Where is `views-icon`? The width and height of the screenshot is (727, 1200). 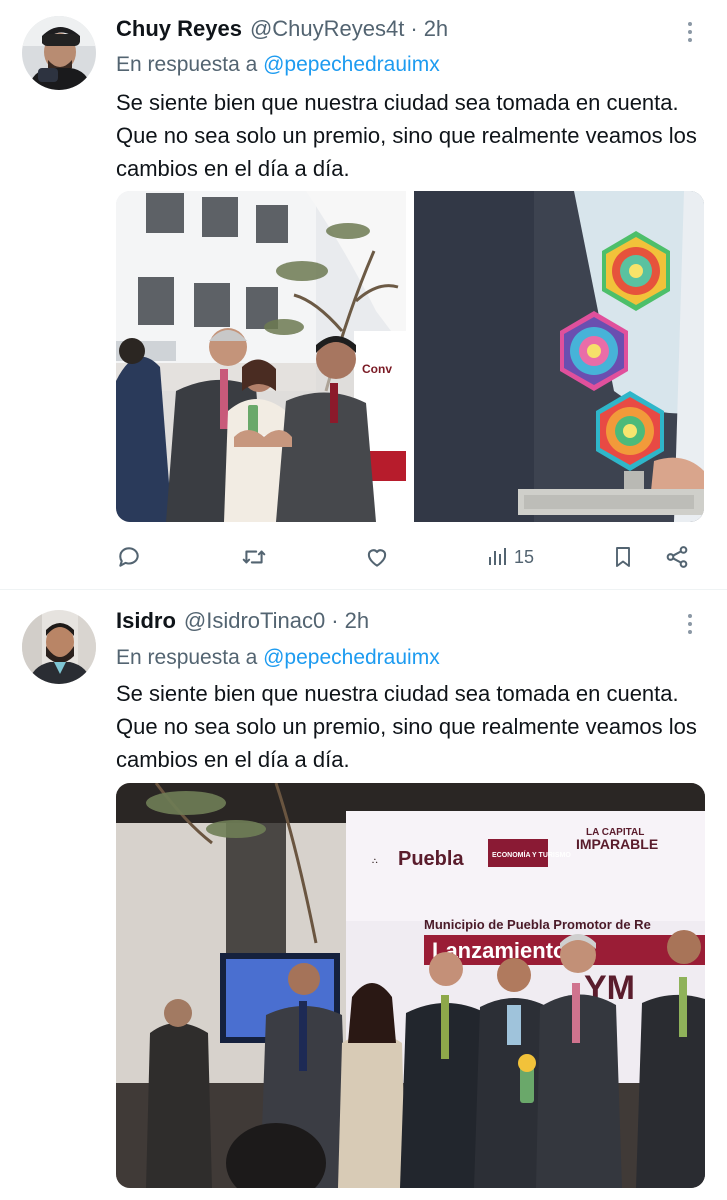 views-icon is located at coordinates (497, 556).